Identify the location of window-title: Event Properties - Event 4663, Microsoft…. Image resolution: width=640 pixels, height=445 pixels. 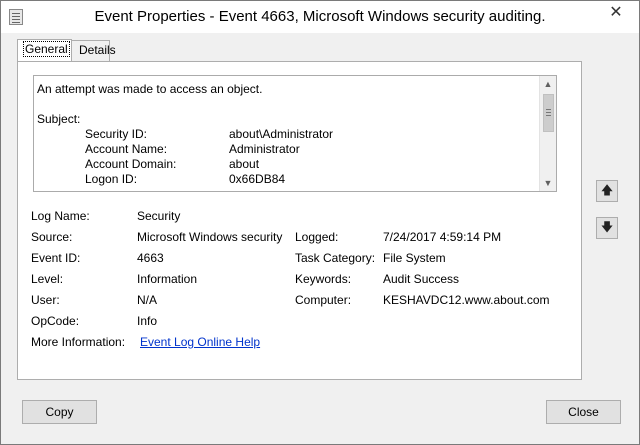
(320, 16).